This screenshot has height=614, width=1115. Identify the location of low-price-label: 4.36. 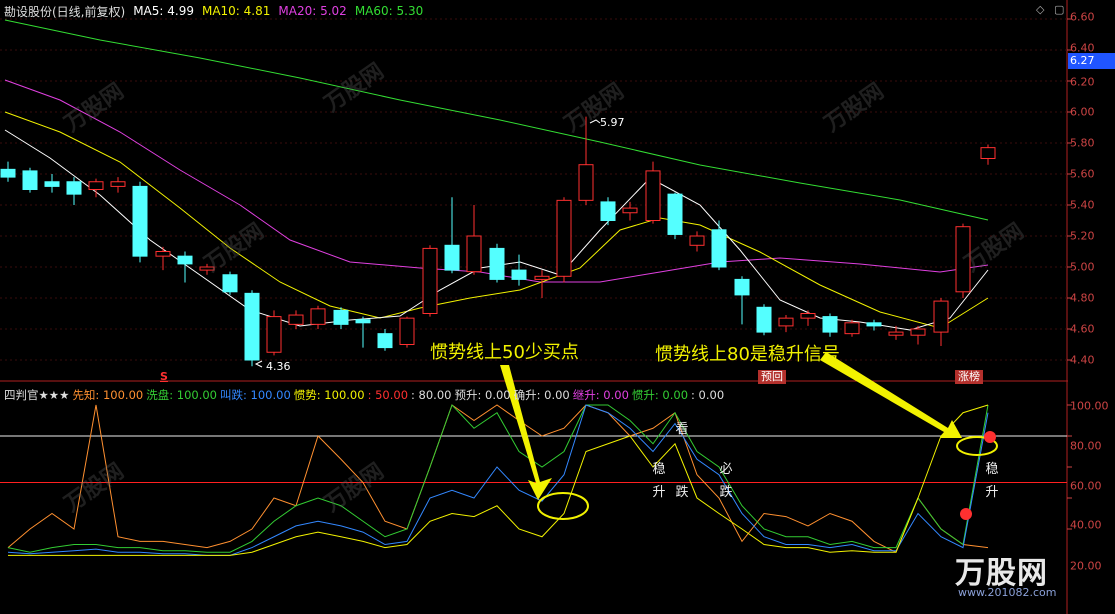
(278, 366).